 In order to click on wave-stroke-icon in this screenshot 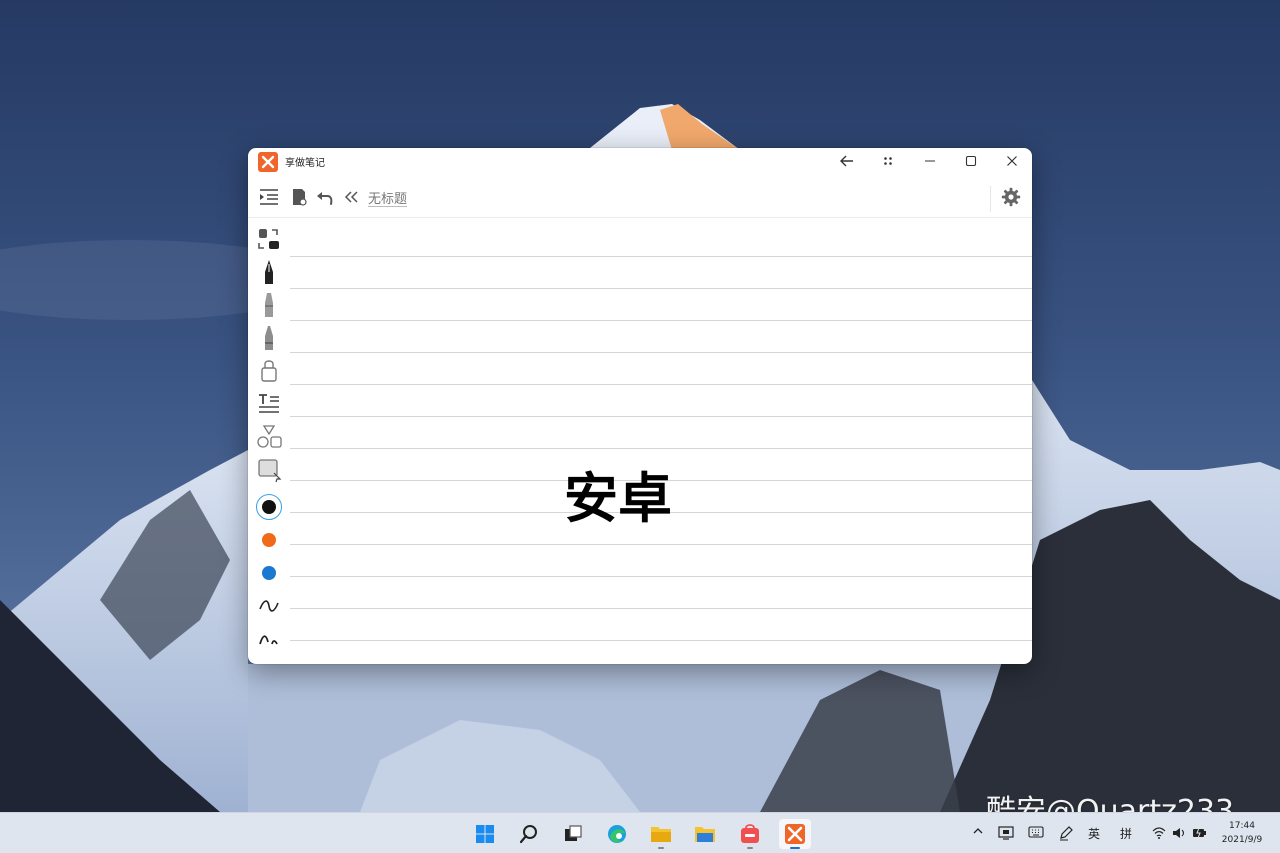, I will do `click(269, 606)`.